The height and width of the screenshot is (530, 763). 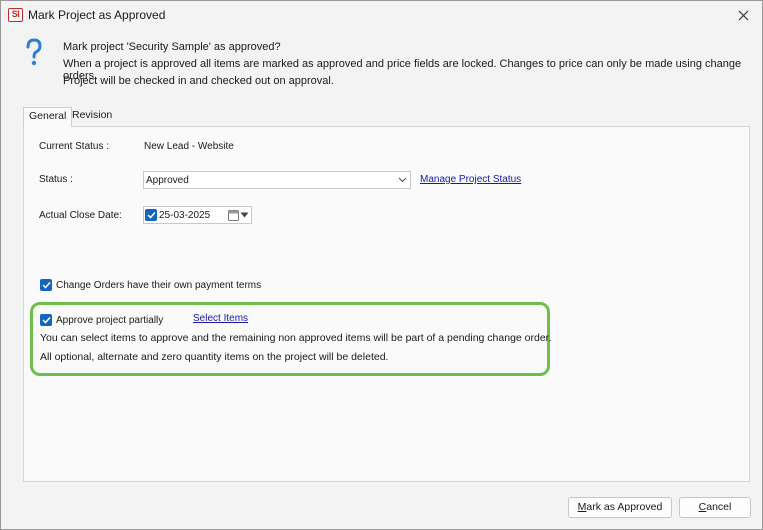 I want to click on close-icon, so click(x=743, y=15).